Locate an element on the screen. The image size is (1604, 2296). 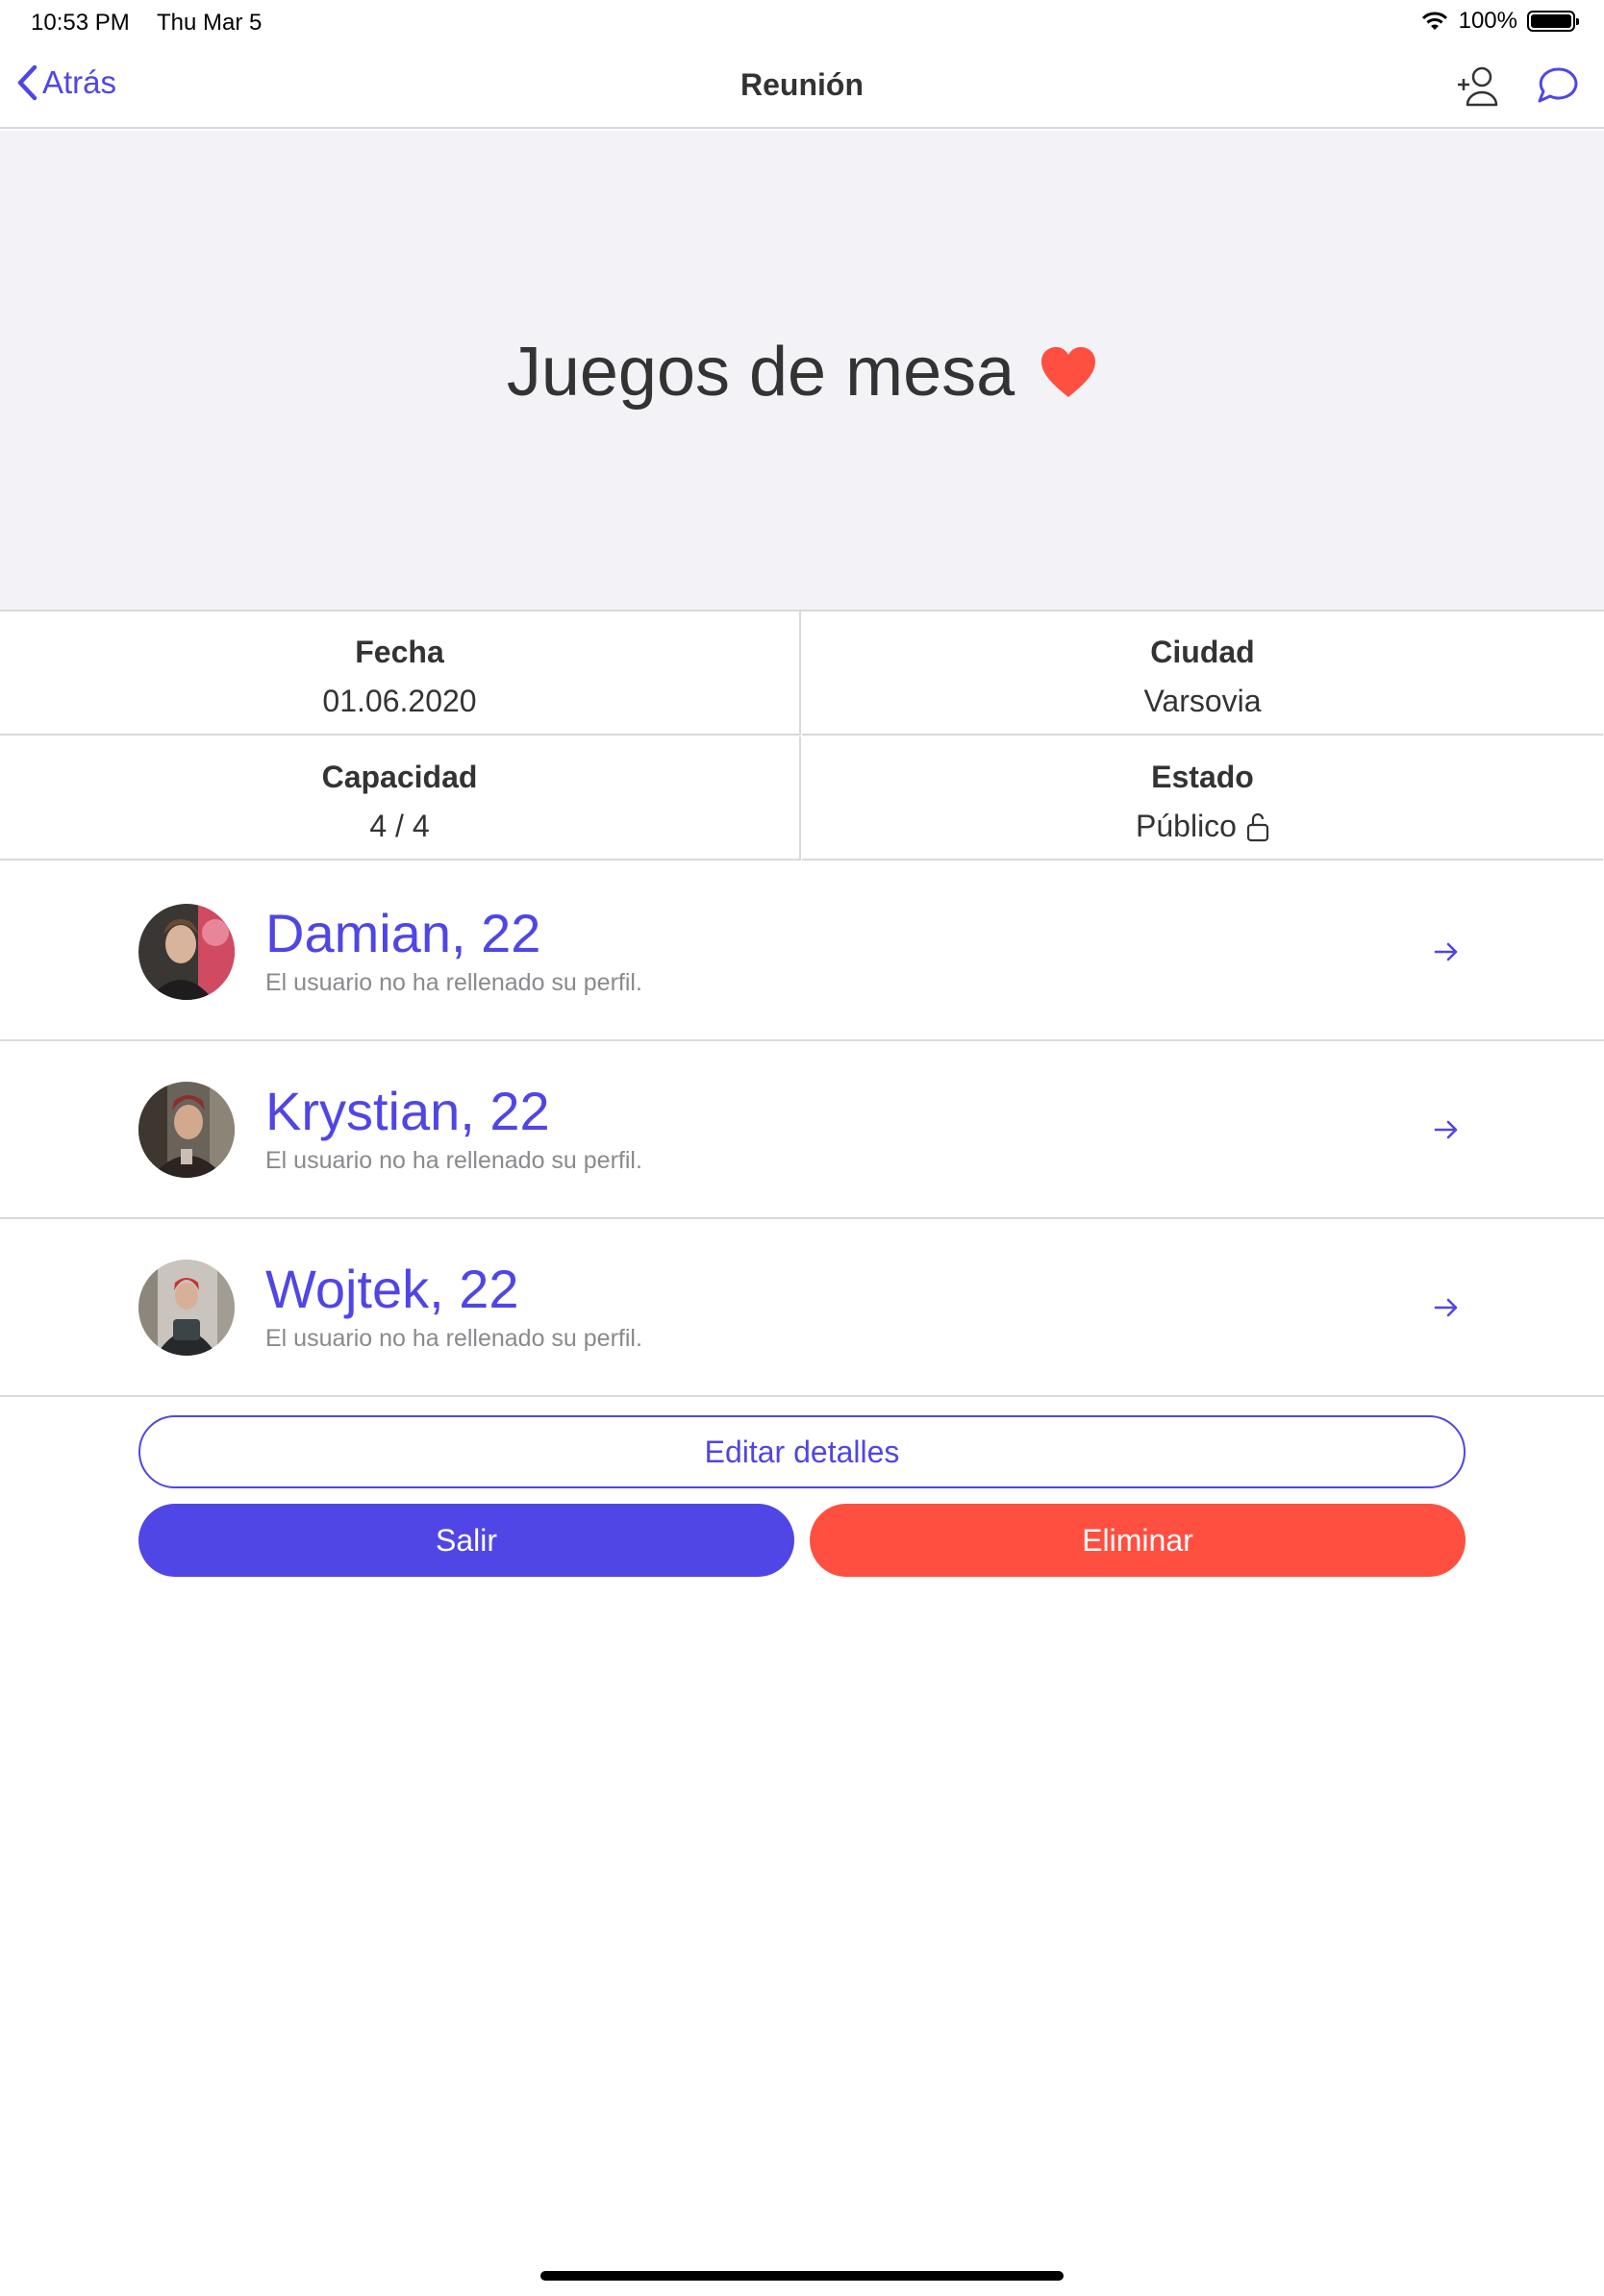
member-name: Damian, 22 is located at coordinates (403, 933).